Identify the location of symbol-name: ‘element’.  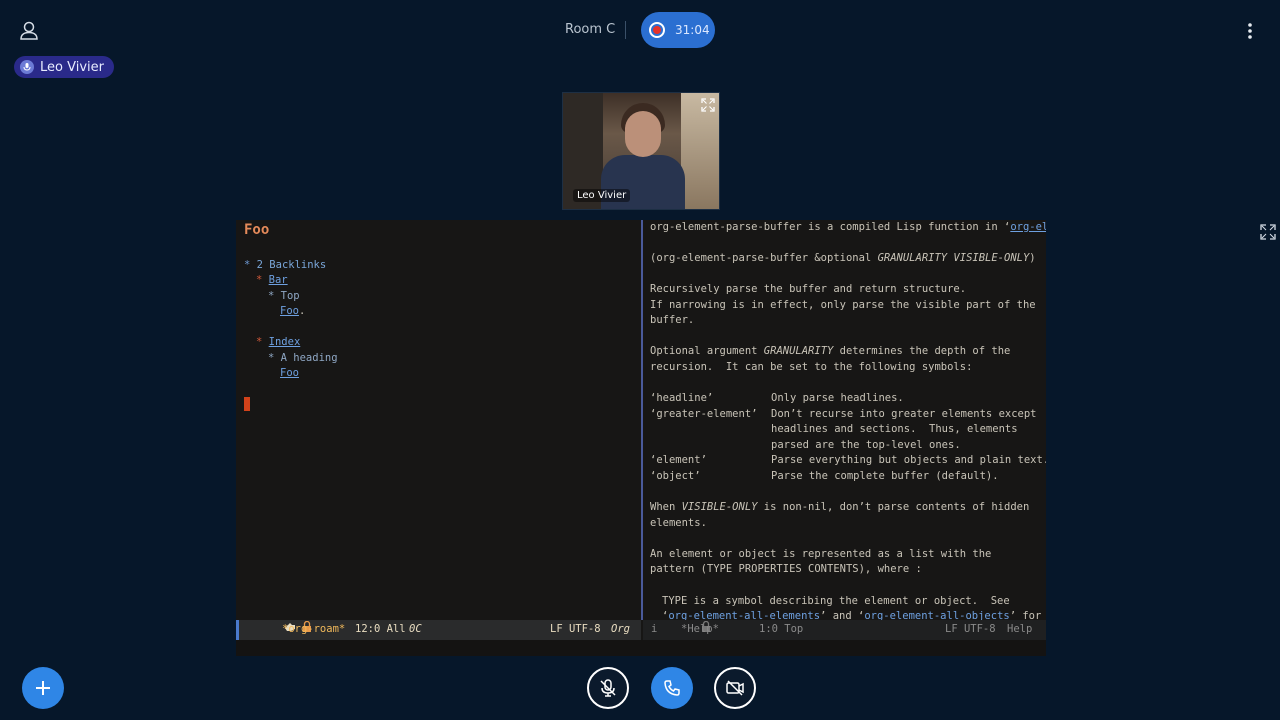
(678, 460).